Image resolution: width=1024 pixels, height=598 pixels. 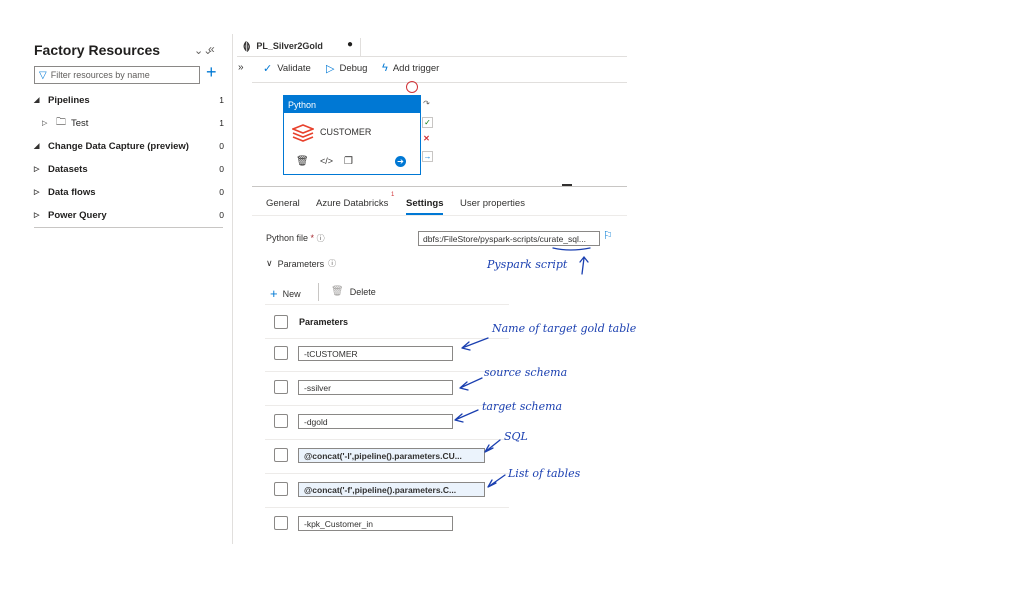 I want to click on annotation-pyspark-script: Pyspark script, so click(x=527, y=264).